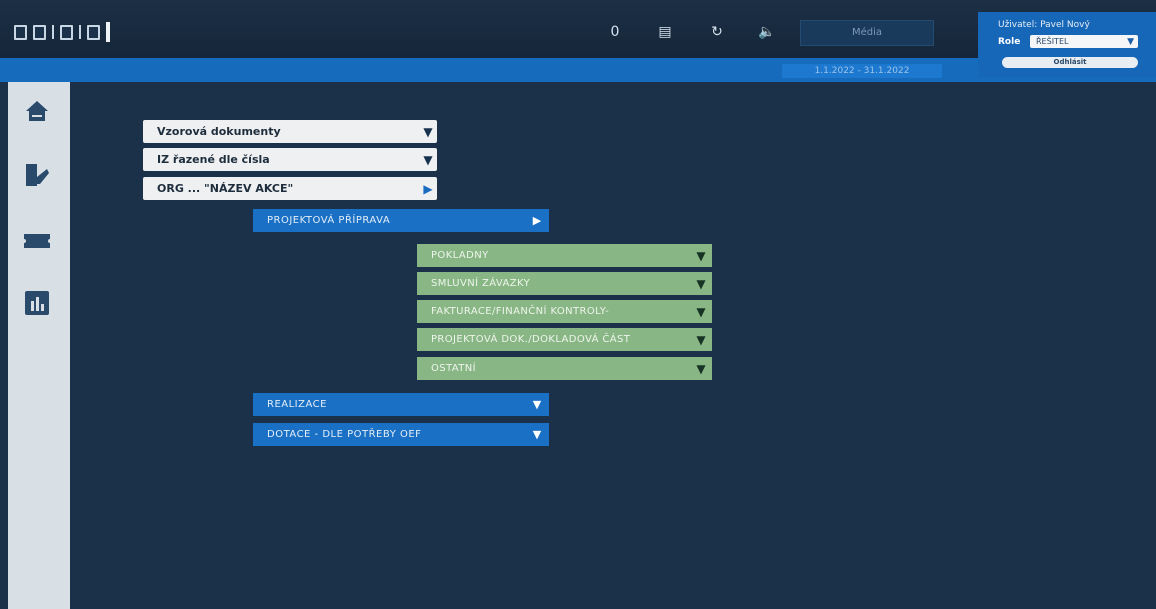  Describe the element at coordinates (401, 404) in the screenshot. I see `menu-realizace: REALIZACE ▼` at that location.